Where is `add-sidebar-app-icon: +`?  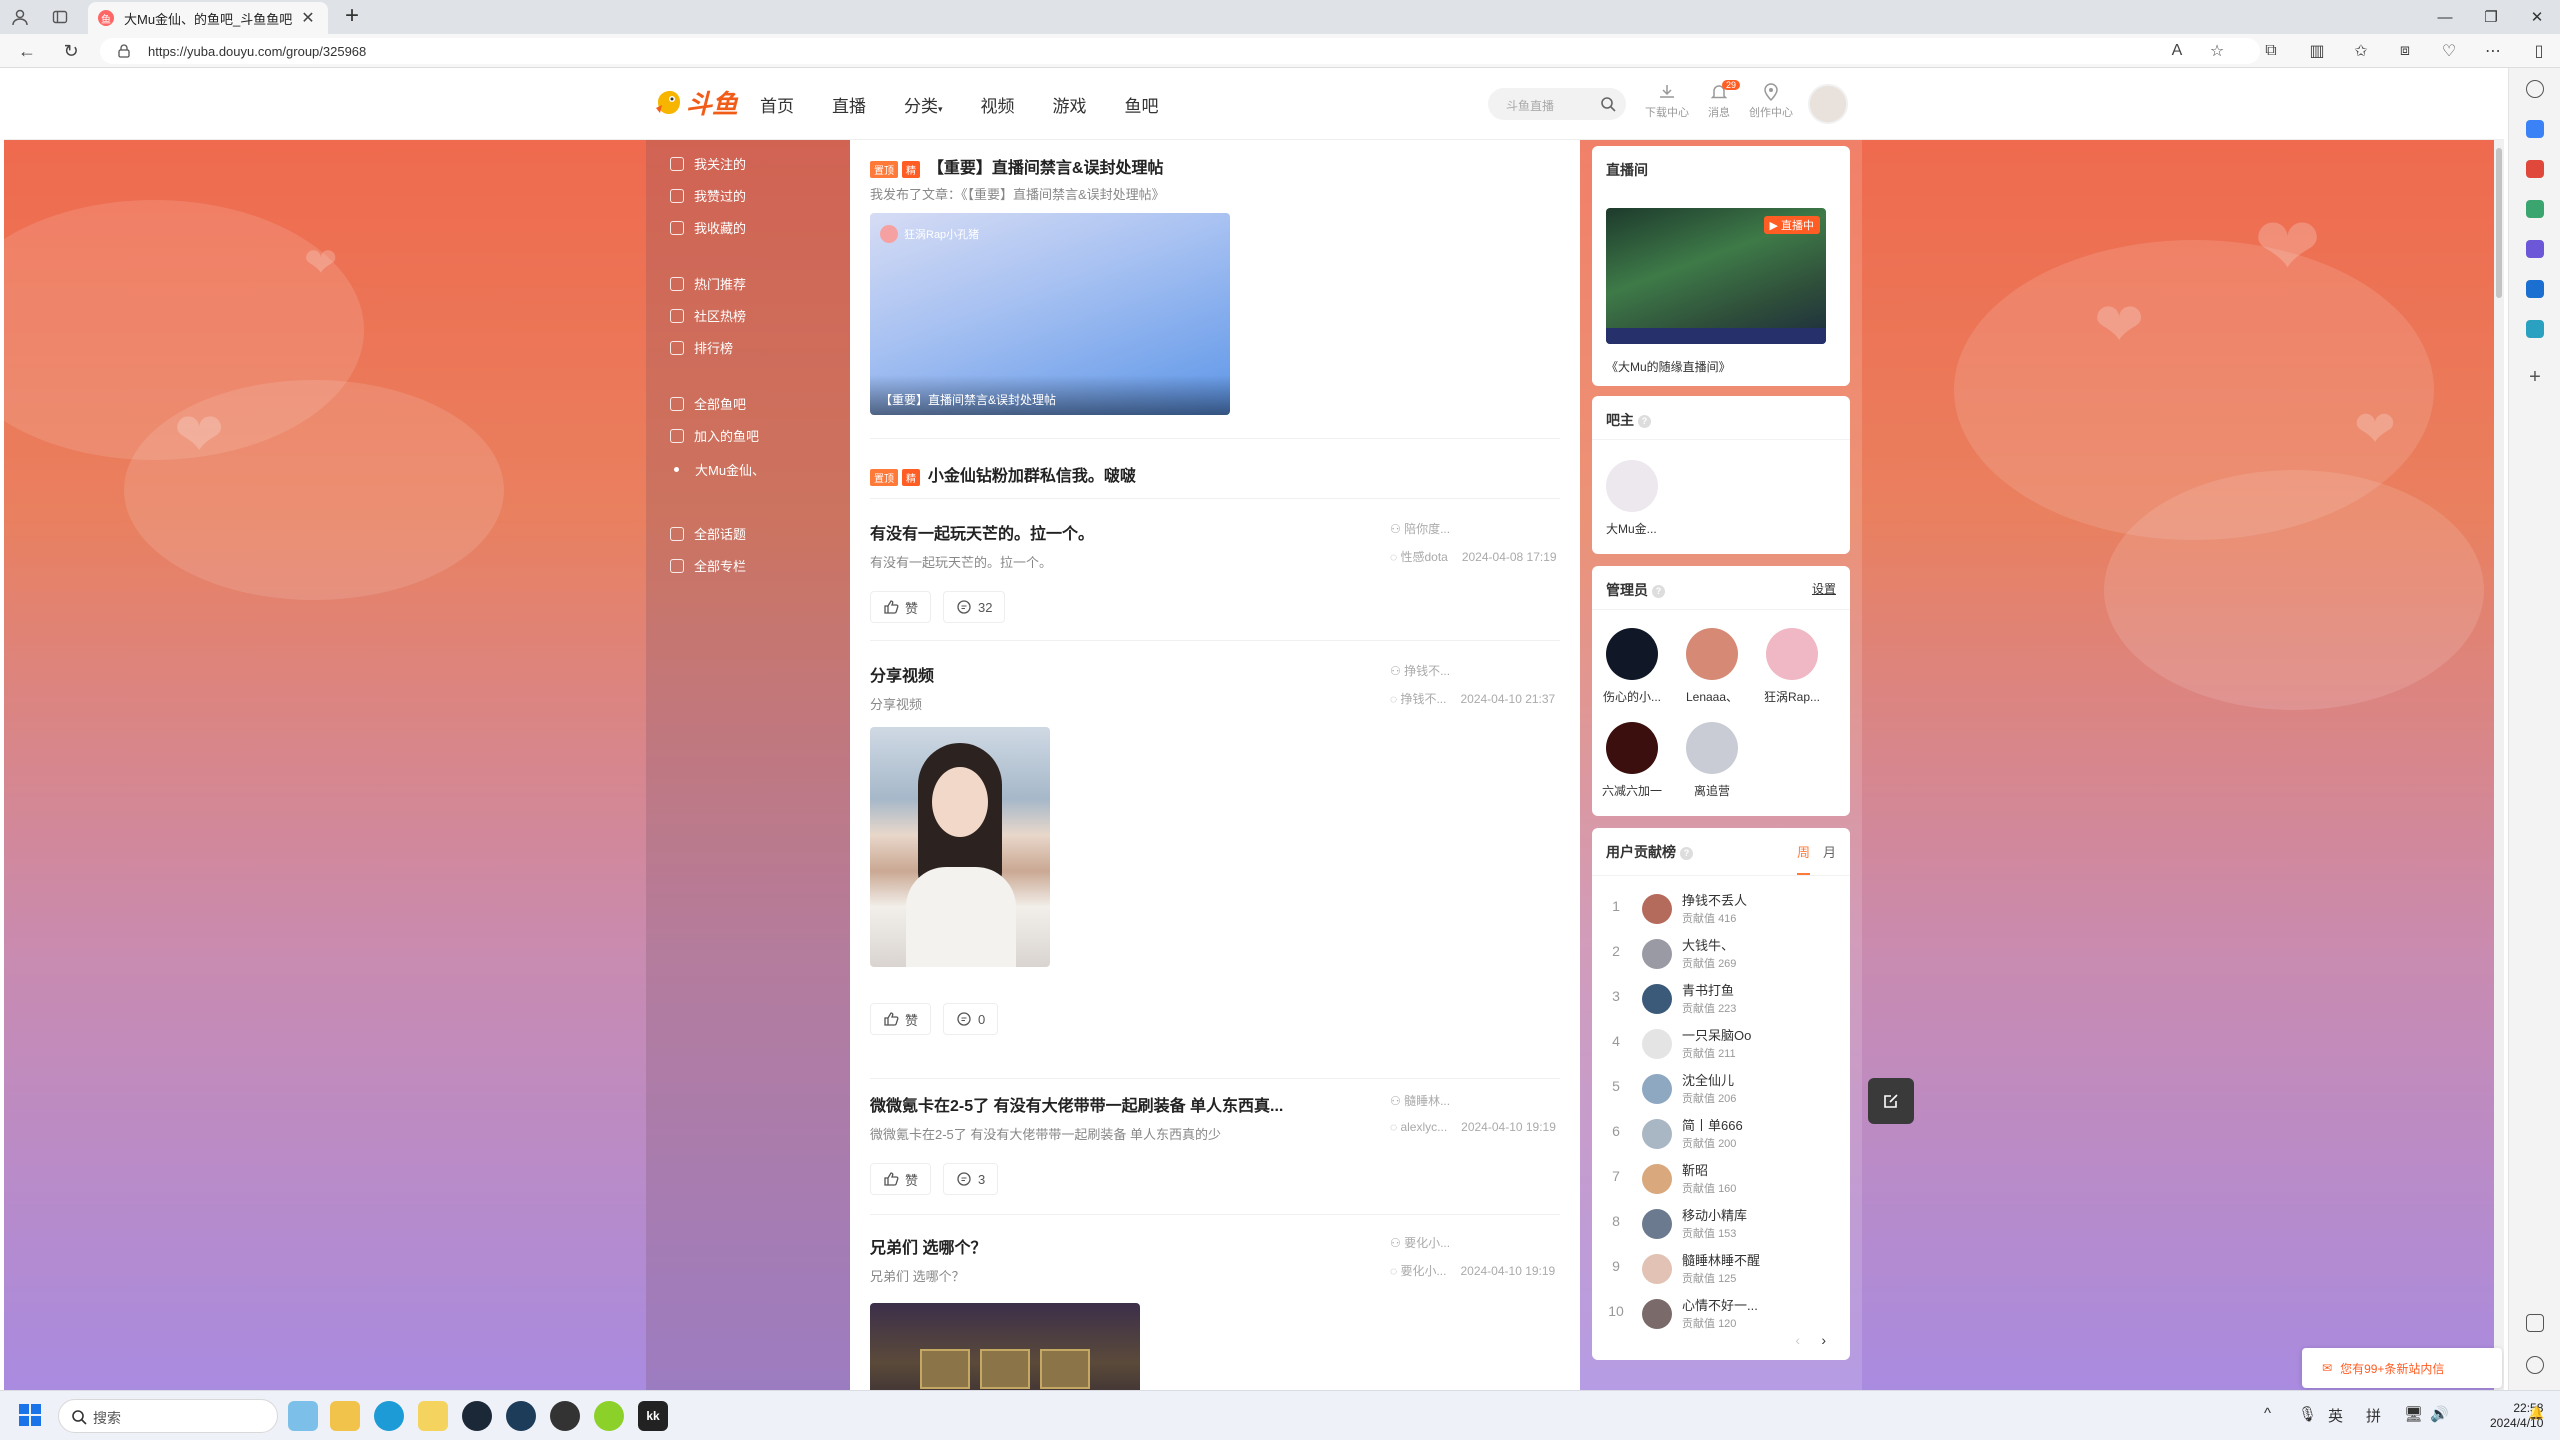
add-sidebar-app-icon: + is located at coordinates (2535, 377).